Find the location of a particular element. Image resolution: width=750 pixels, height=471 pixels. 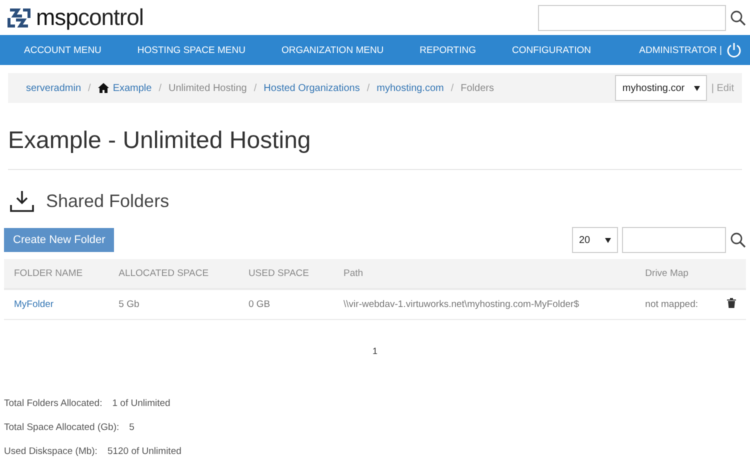

breadcrumb-text: Folders is located at coordinates (477, 88).